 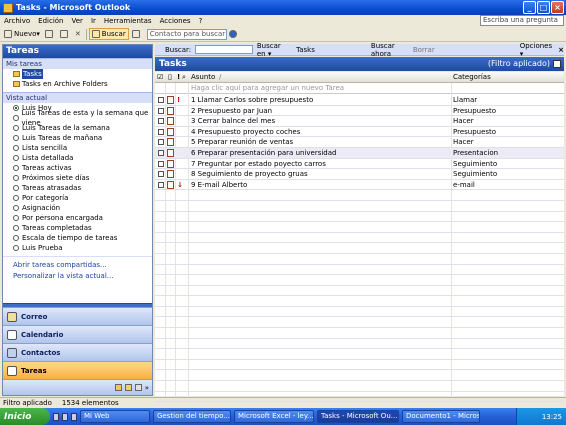 I want to click on pane-tareas: Tareas, so click(x=77, y=370).